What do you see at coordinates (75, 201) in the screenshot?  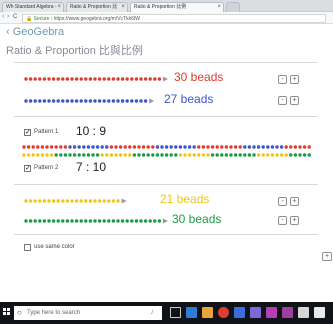 I see `bead-string-yellow` at bounding box center [75, 201].